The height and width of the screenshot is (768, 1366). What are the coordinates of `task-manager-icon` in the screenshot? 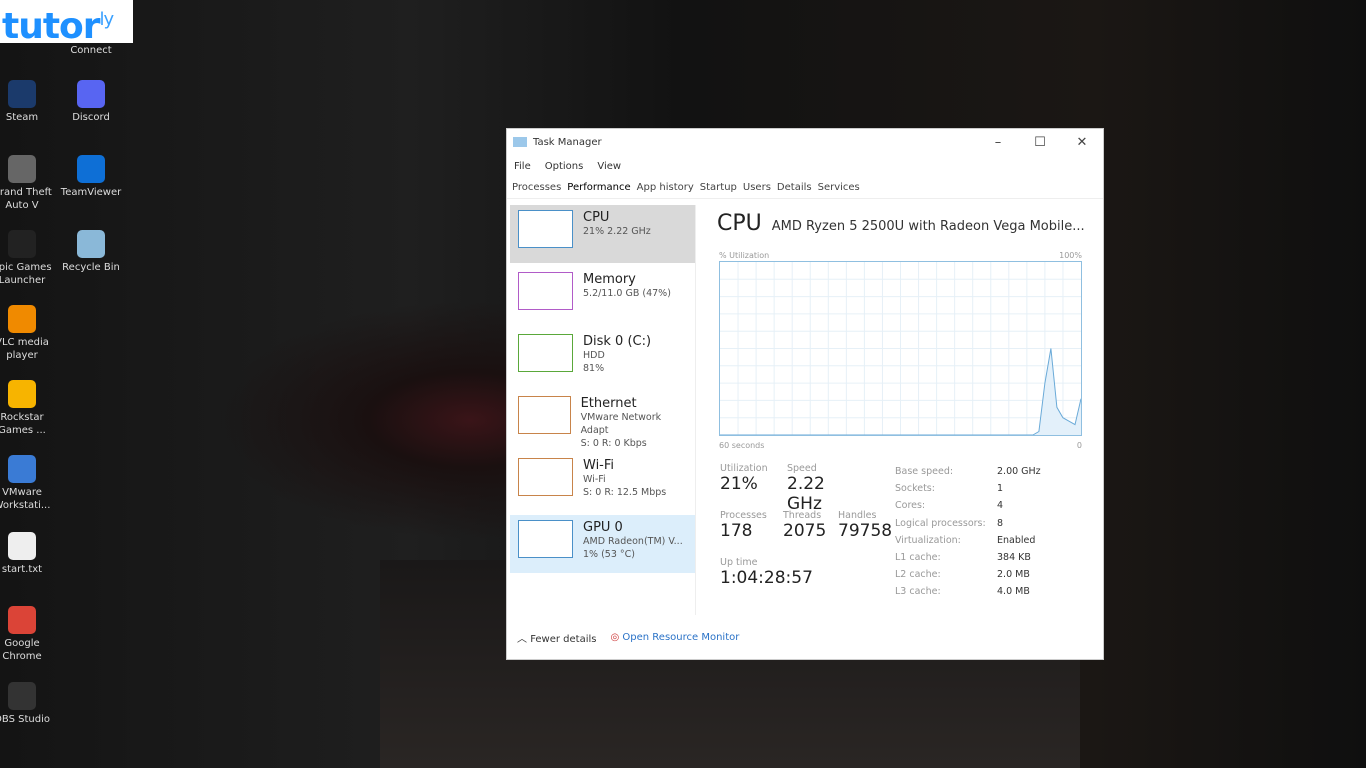 It's located at (520, 142).